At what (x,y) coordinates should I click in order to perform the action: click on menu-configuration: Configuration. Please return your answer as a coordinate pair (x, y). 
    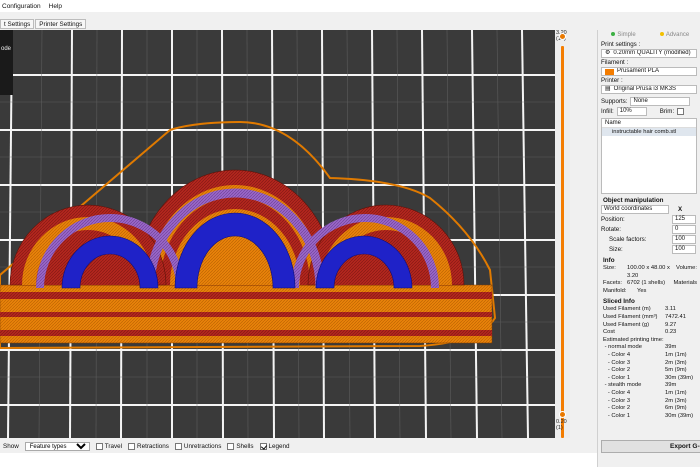
    Looking at the image, I should click on (21, 6).